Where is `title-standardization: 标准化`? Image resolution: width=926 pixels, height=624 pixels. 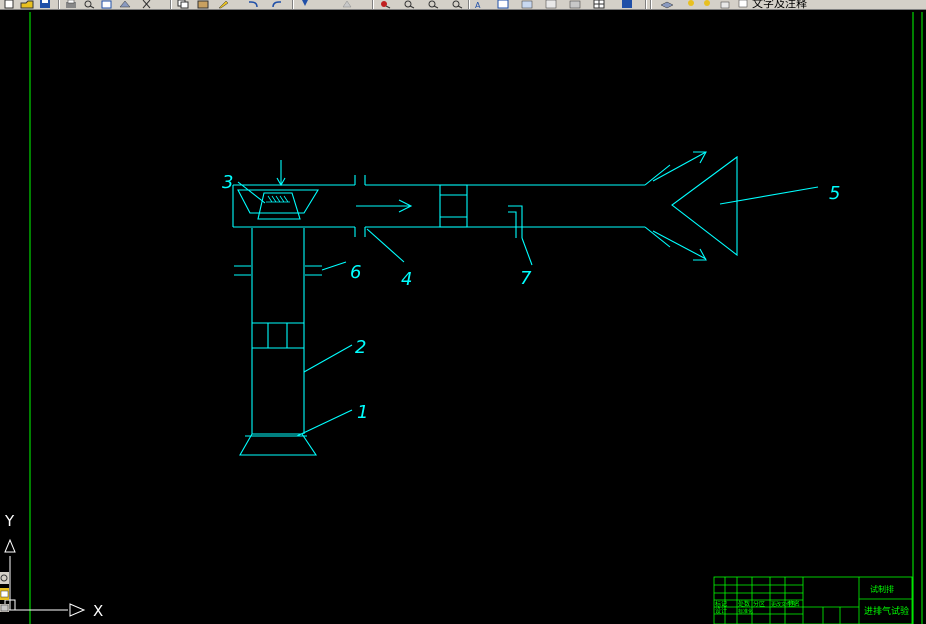
title-standardization: 标准化 is located at coordinates (745, 611).